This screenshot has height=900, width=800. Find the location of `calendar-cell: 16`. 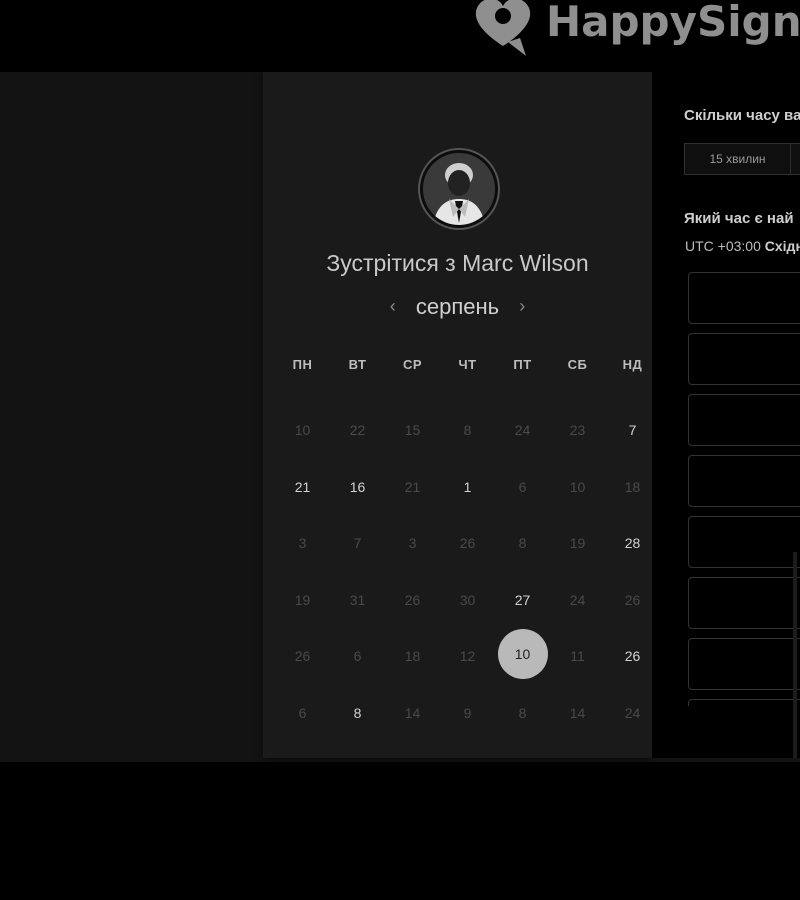

calendar-cell: 16 is located at coordinates (357, 487).